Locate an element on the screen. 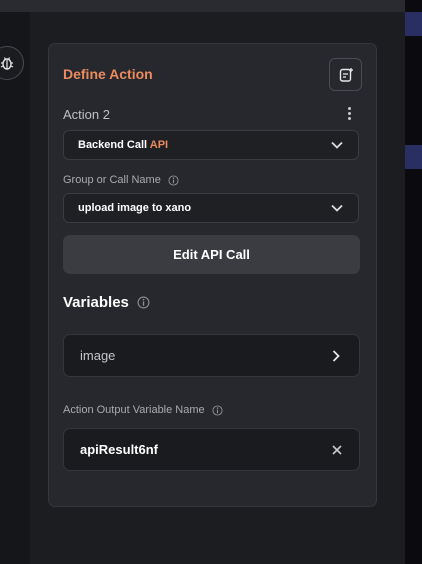 The image size is (422, 564). output-variable-field: apiResult6nf is located at coordinates (211, 449).